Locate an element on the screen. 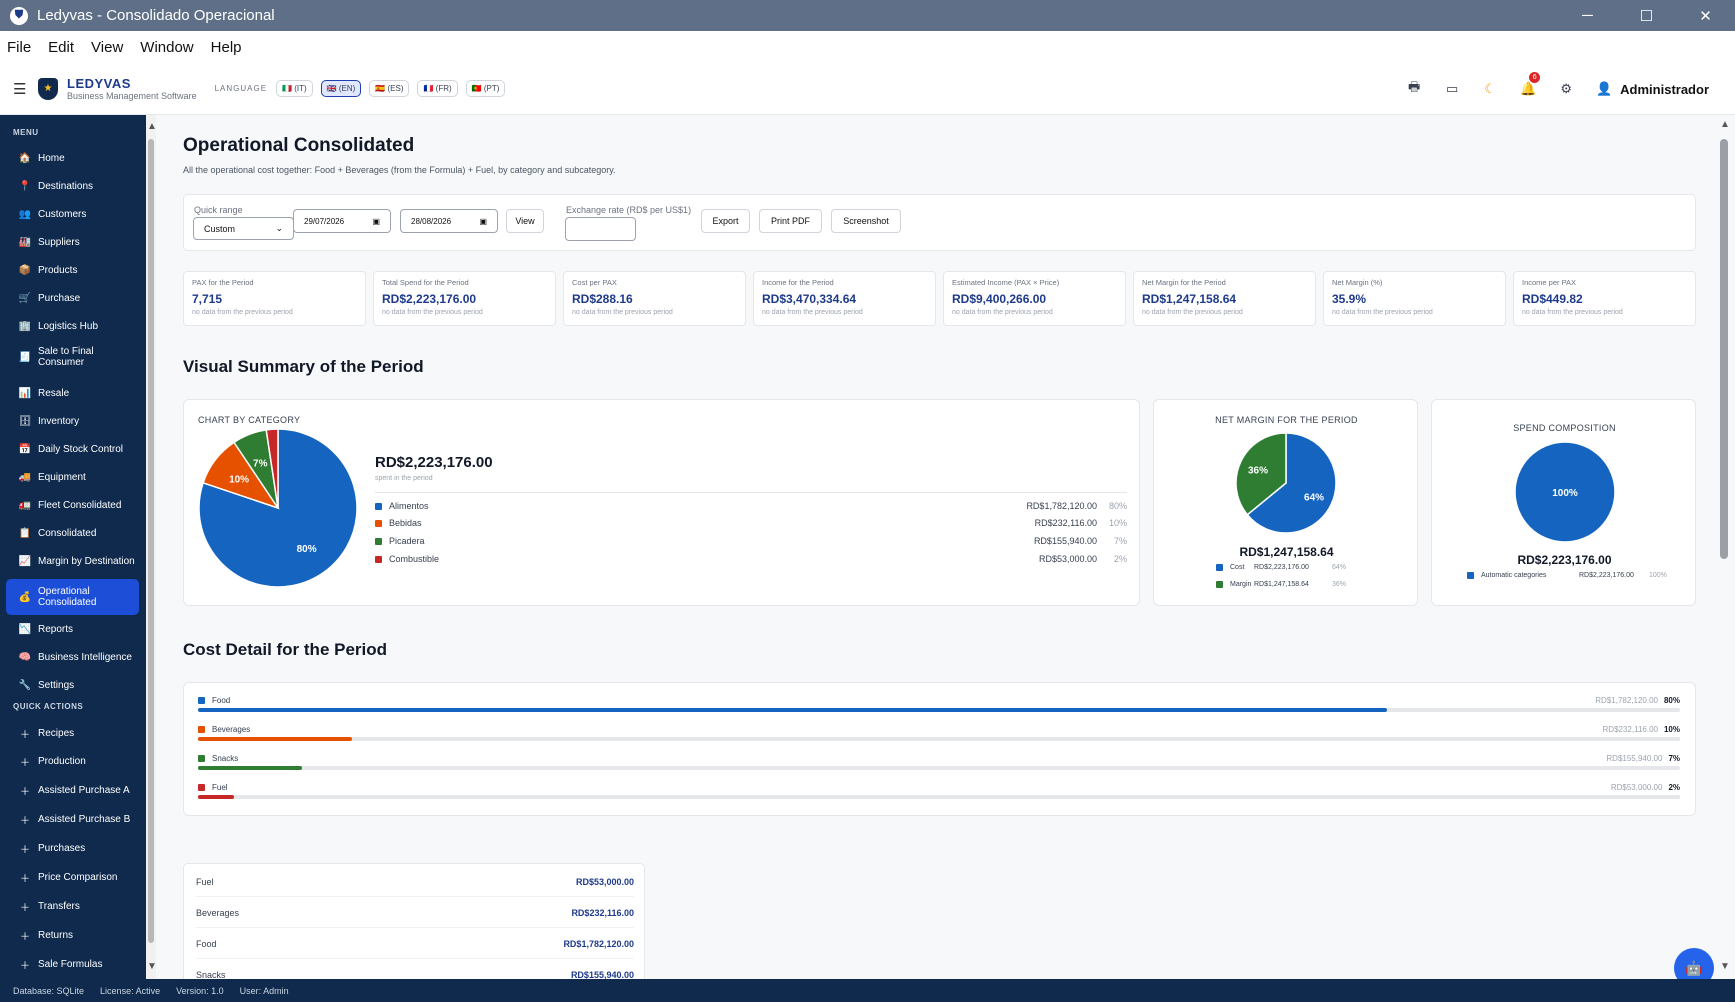 The width and height of the screenshot is (1735, 1002). user-menu: 👤 Administrador is located at coordinates (1651, 89).